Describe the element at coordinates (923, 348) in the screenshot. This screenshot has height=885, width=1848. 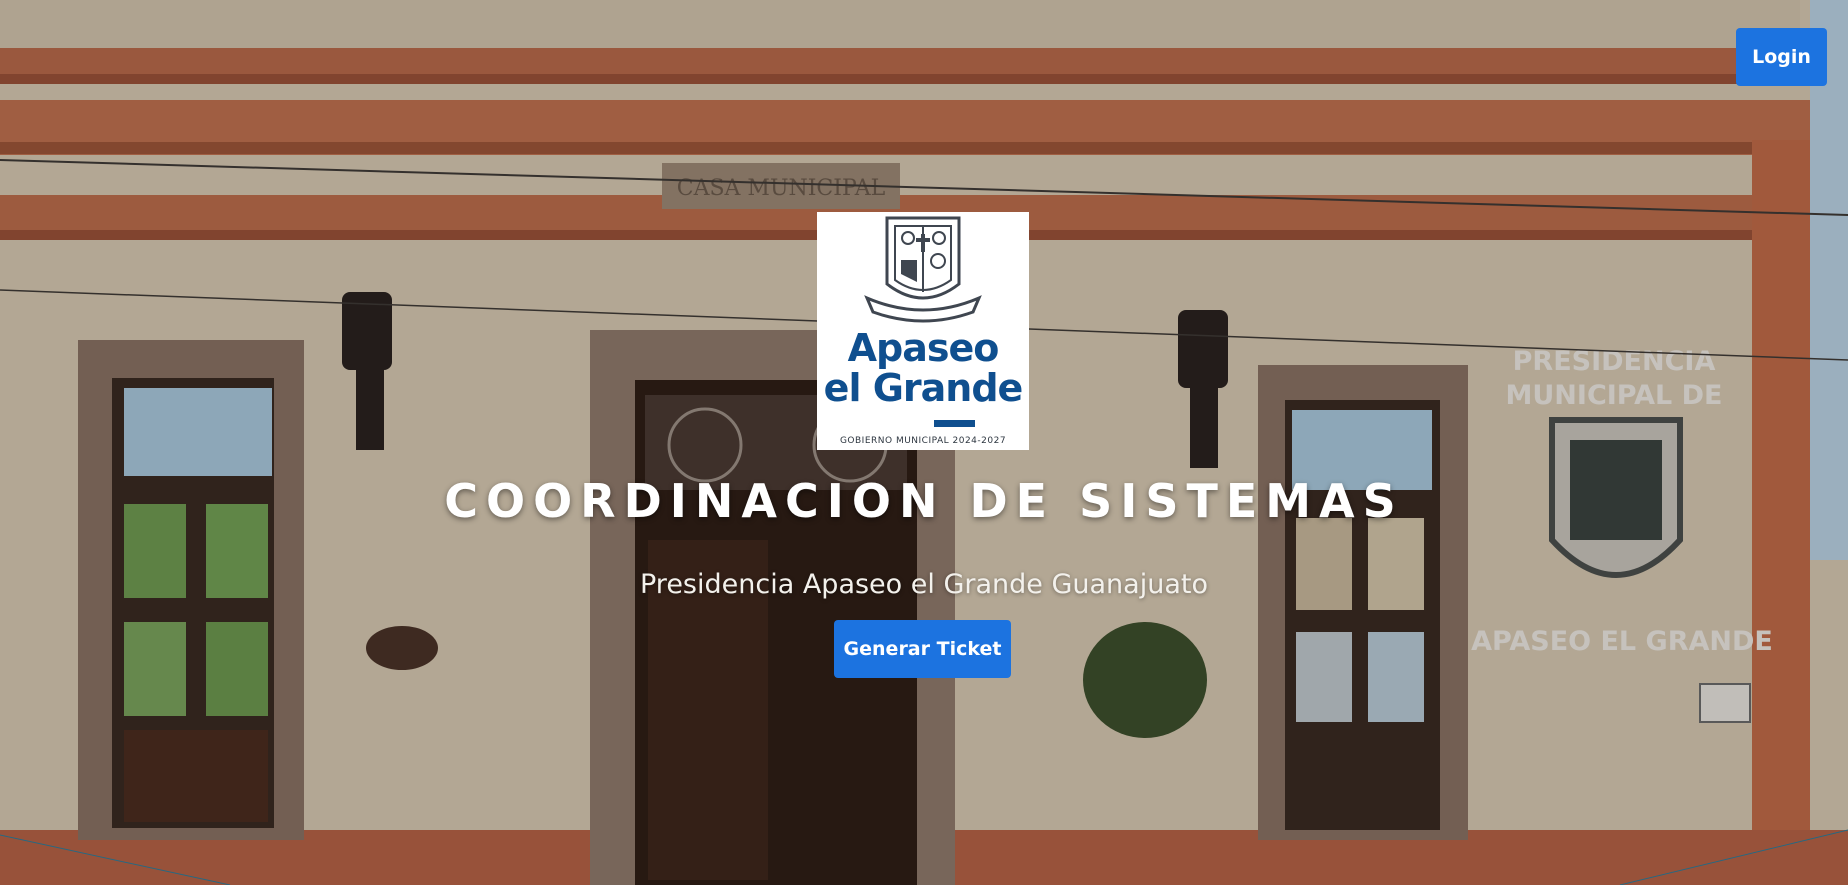
I see `logo-wordmark-line-1: Apaseo` at that location.